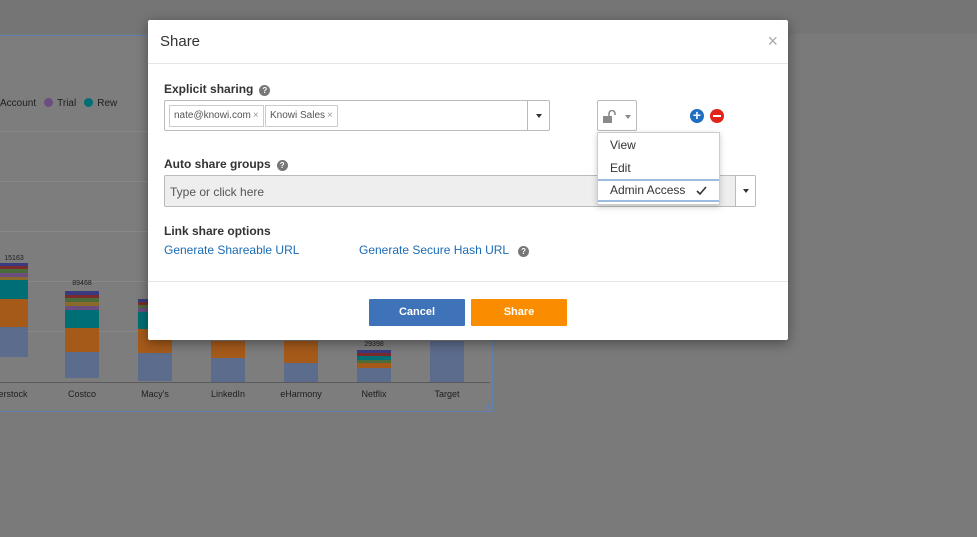 The width and height of the screenshot is (977, 537). I want to click on generate-secure-hash-url-link: Generate Secure Hash URL?, so click(444, 250).